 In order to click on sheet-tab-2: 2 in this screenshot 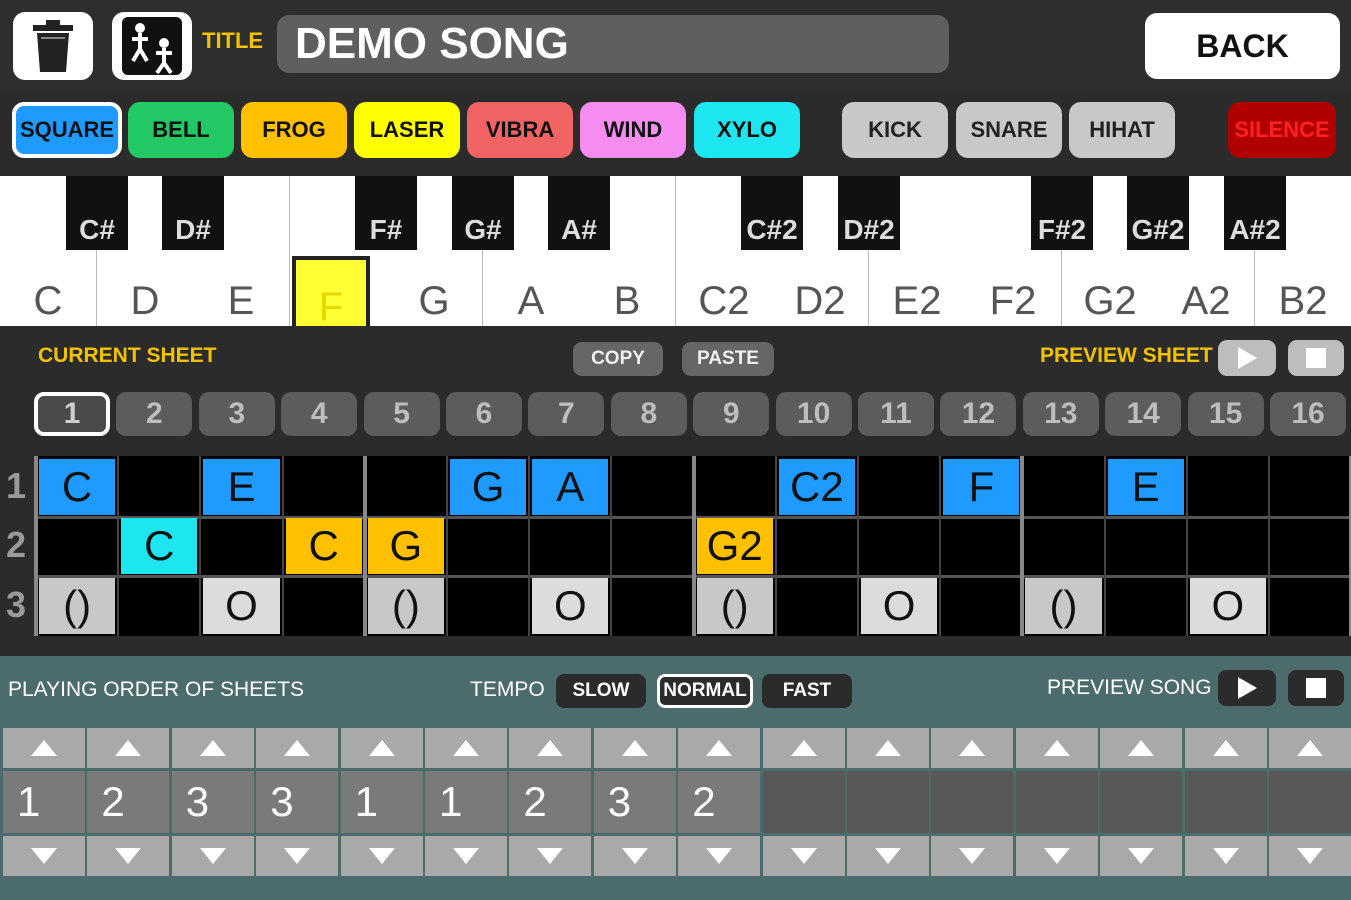, I will do `click(154, 414)`.